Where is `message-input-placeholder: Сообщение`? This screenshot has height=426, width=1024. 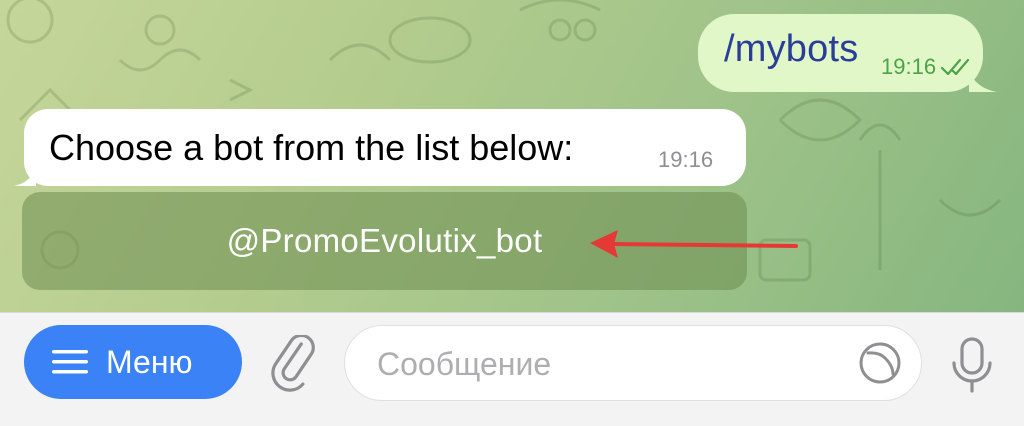 message-input-placeholder: Сообщение is located at coordinates (464, 364).